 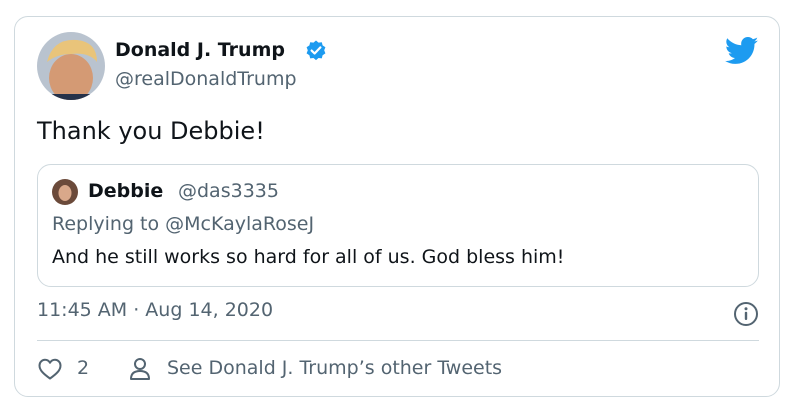 What do you see at coordinates (742, 51) in the screenshot?
I see `twitter-bird-icon` at bounding box center [742, 51].